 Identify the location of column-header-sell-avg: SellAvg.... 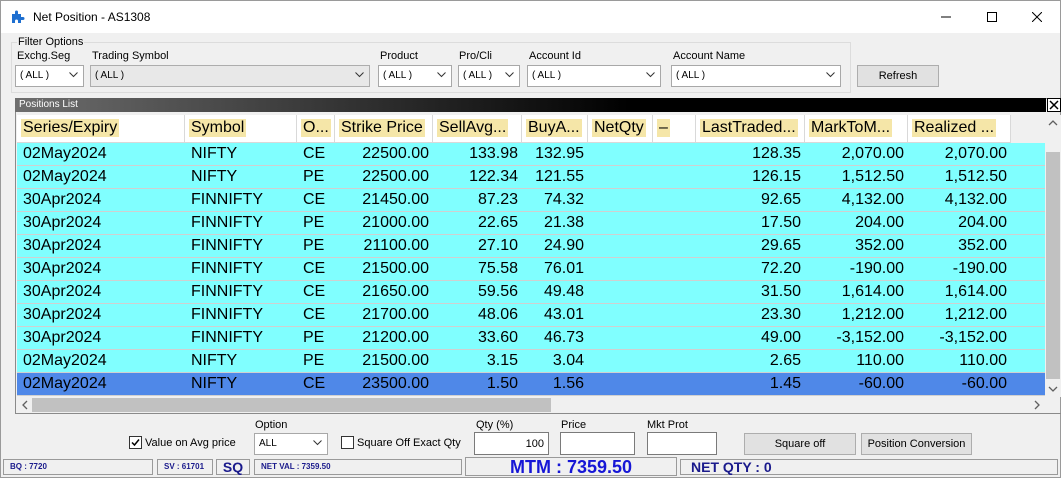
(477, 129).